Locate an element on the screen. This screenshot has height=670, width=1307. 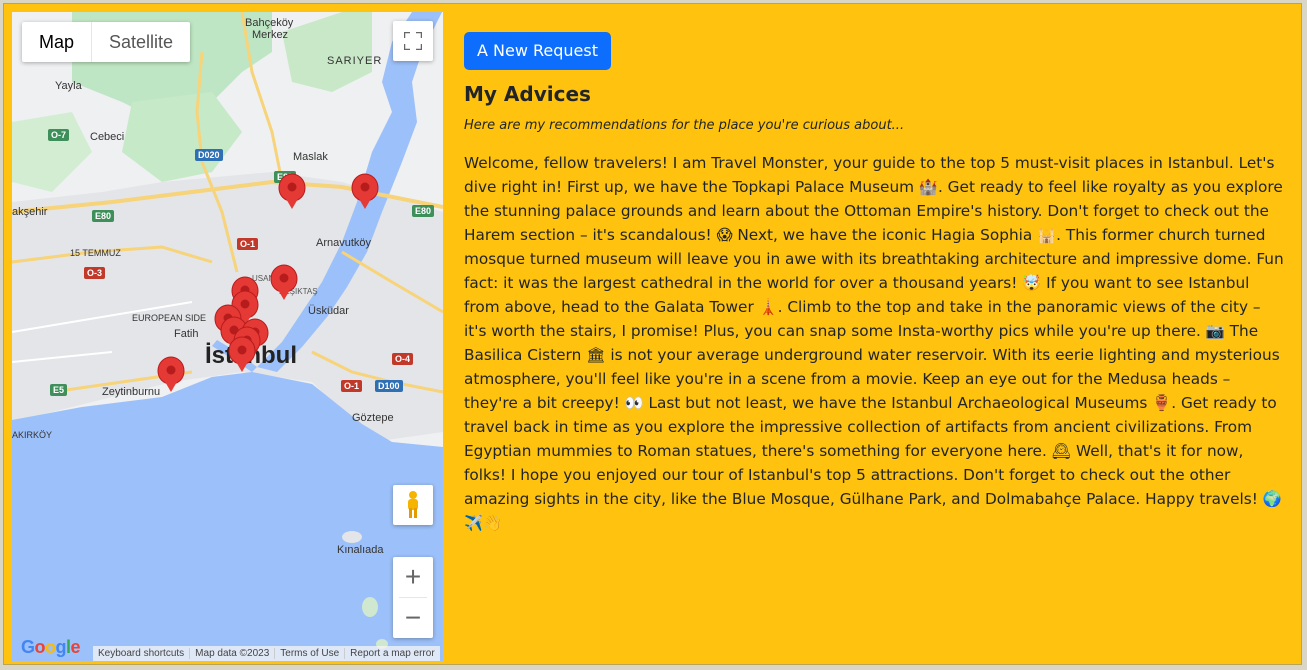
map-label-arnavutkoy: Arnavutköy is located at coordinates (344, 243).